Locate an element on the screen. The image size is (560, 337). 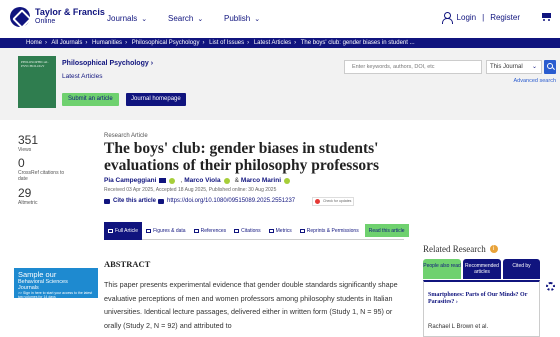
breadcrumb-journal: Philosophical Psychology is located at coordinates (166, 43).